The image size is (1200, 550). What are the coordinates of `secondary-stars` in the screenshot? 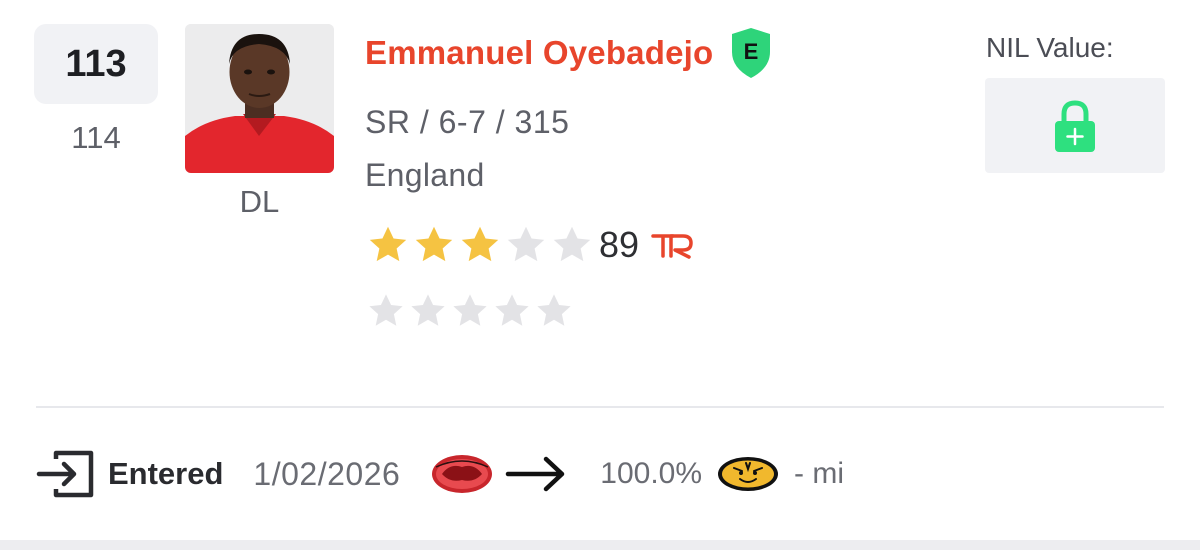 It's located at (470, 311).